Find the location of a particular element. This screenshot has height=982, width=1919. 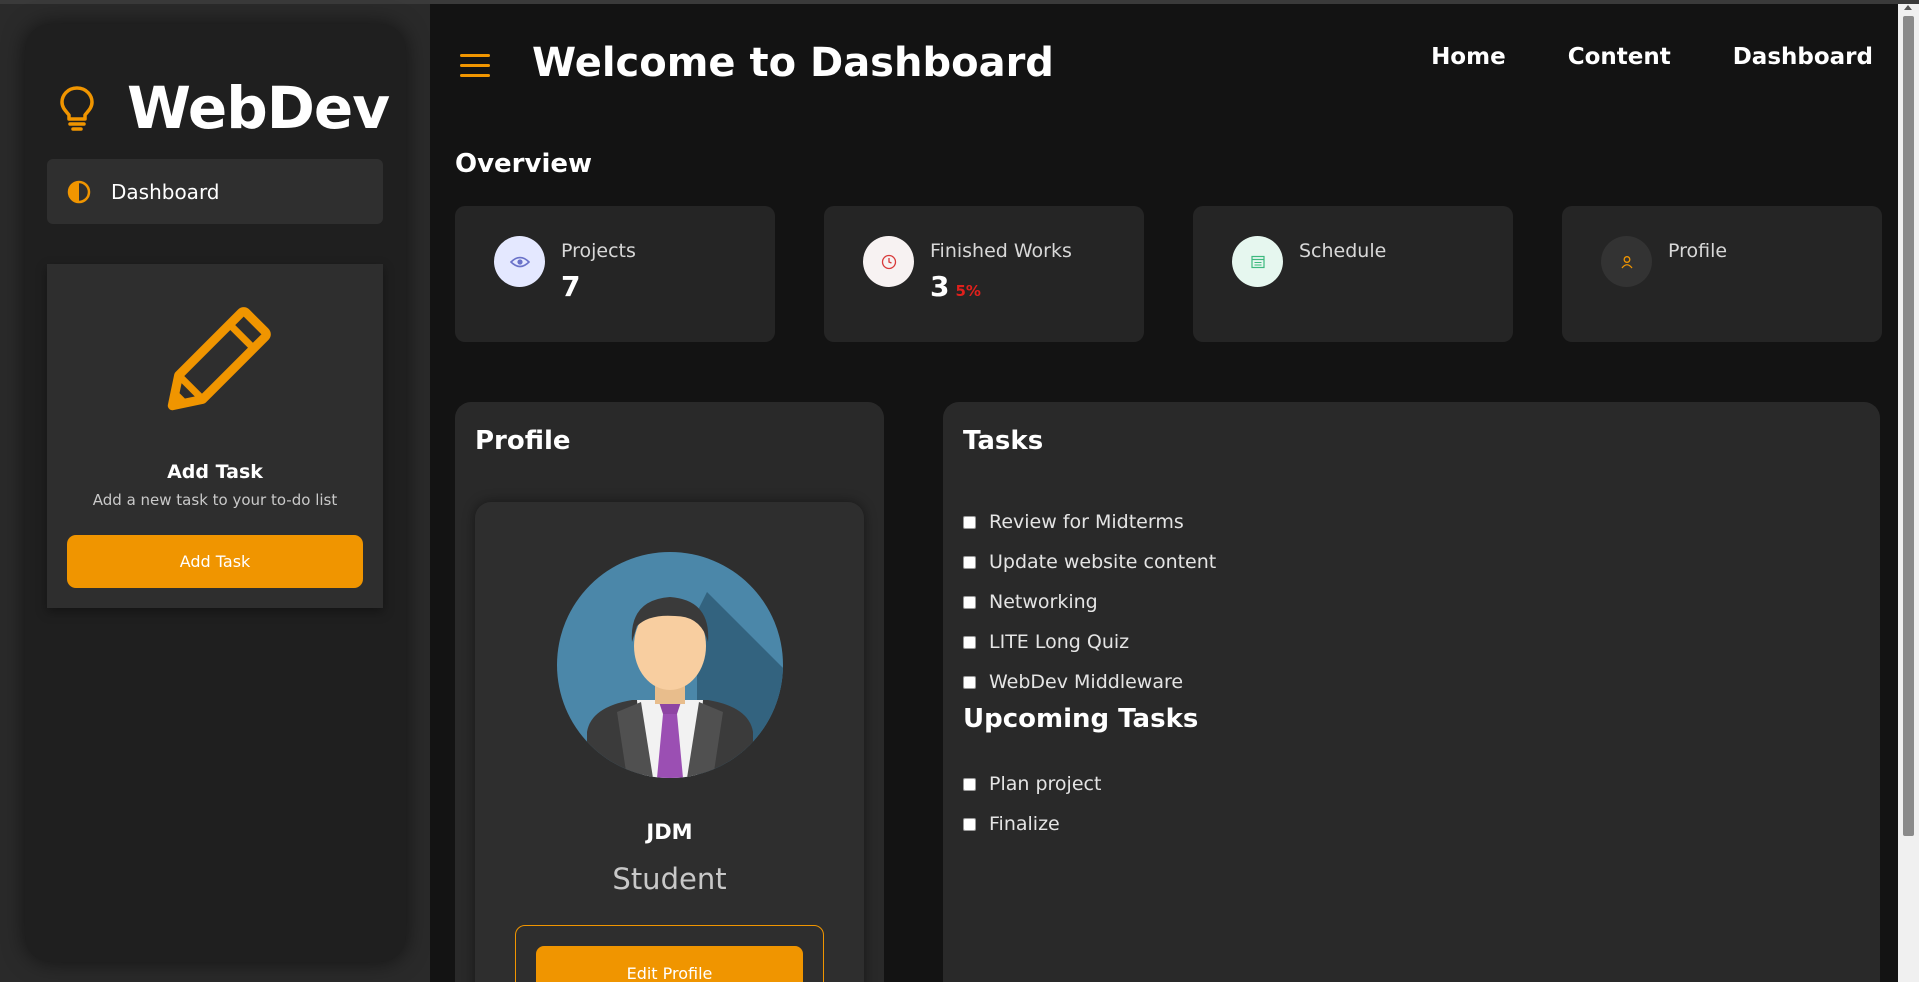

profile-card: JDM Student Edit Profile is located at coordinates (669, 742).